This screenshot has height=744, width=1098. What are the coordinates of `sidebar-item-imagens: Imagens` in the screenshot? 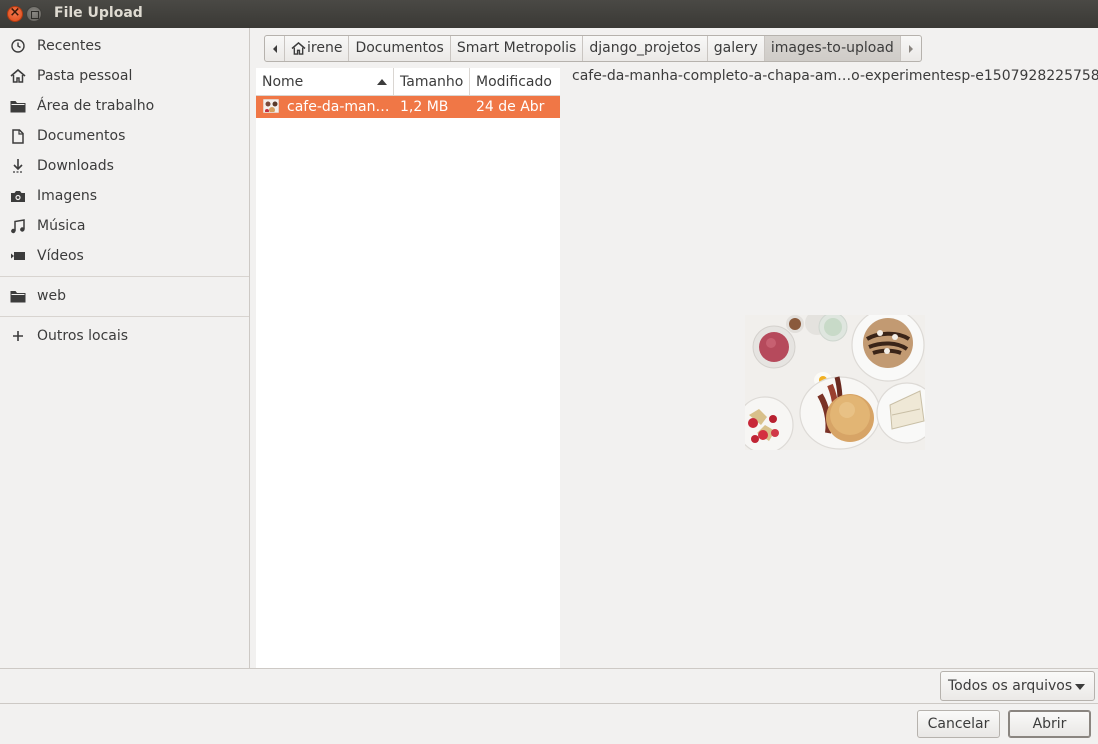 It's located at (124, 196).